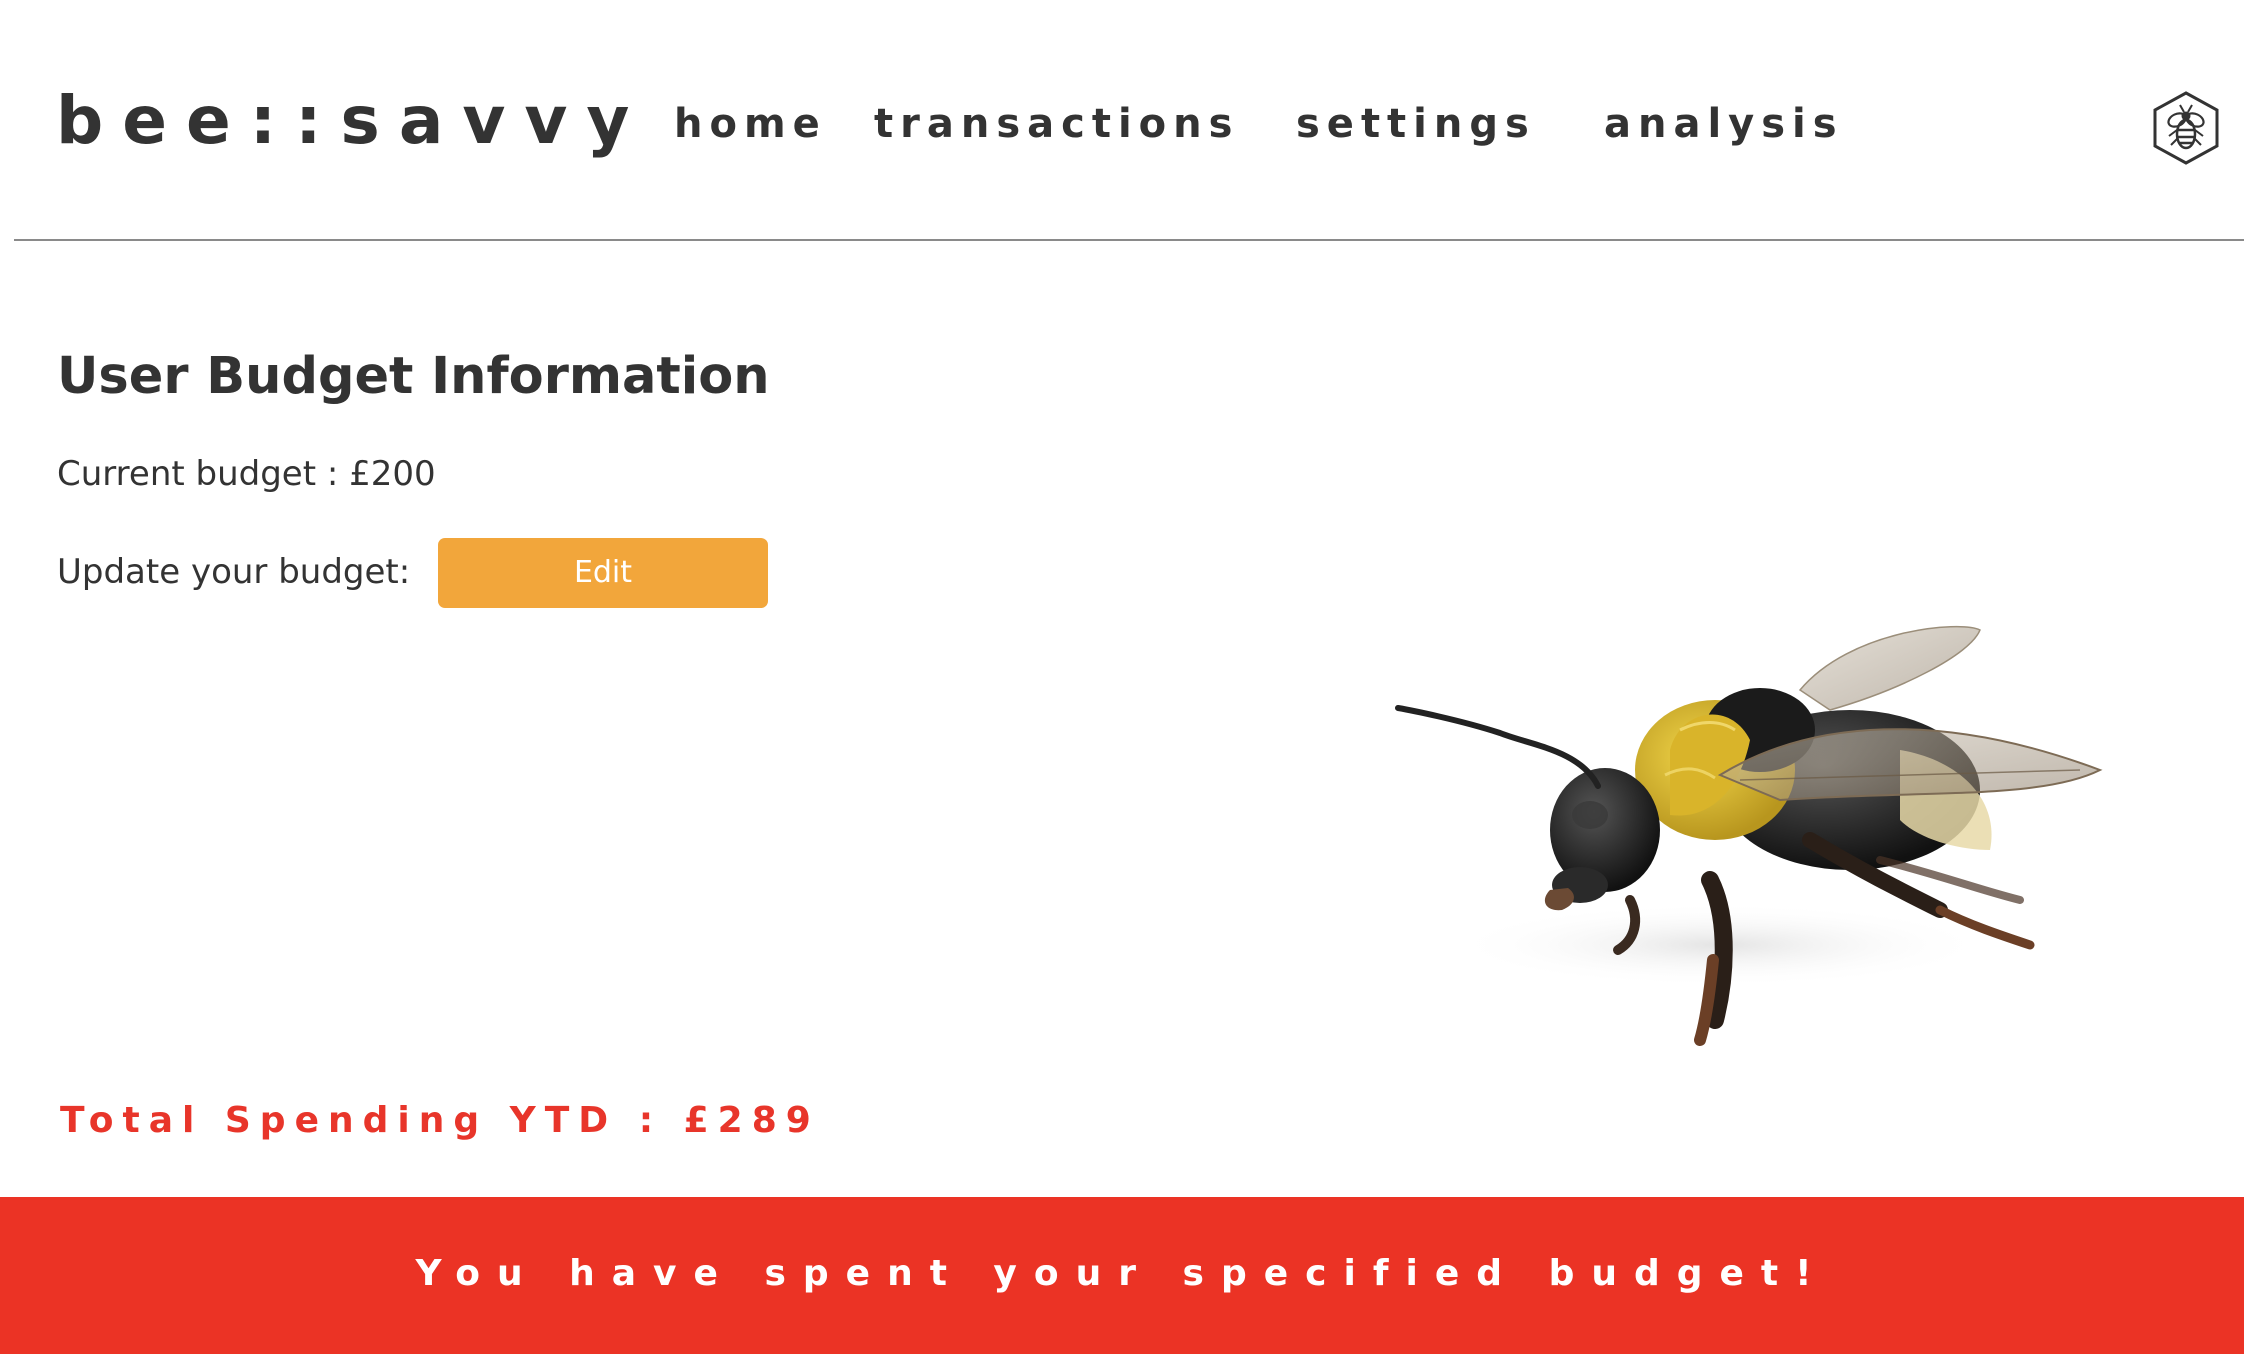 This screenshot has width=2244, height=1354. I want to click on page-title: User Budget Information, so click(413, 376).